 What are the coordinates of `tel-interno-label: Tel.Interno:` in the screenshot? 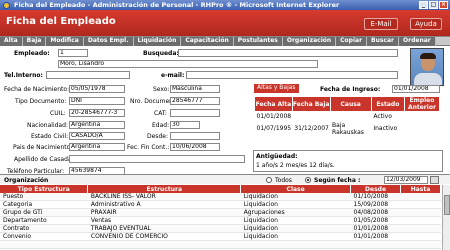 It's located at (23, 75).